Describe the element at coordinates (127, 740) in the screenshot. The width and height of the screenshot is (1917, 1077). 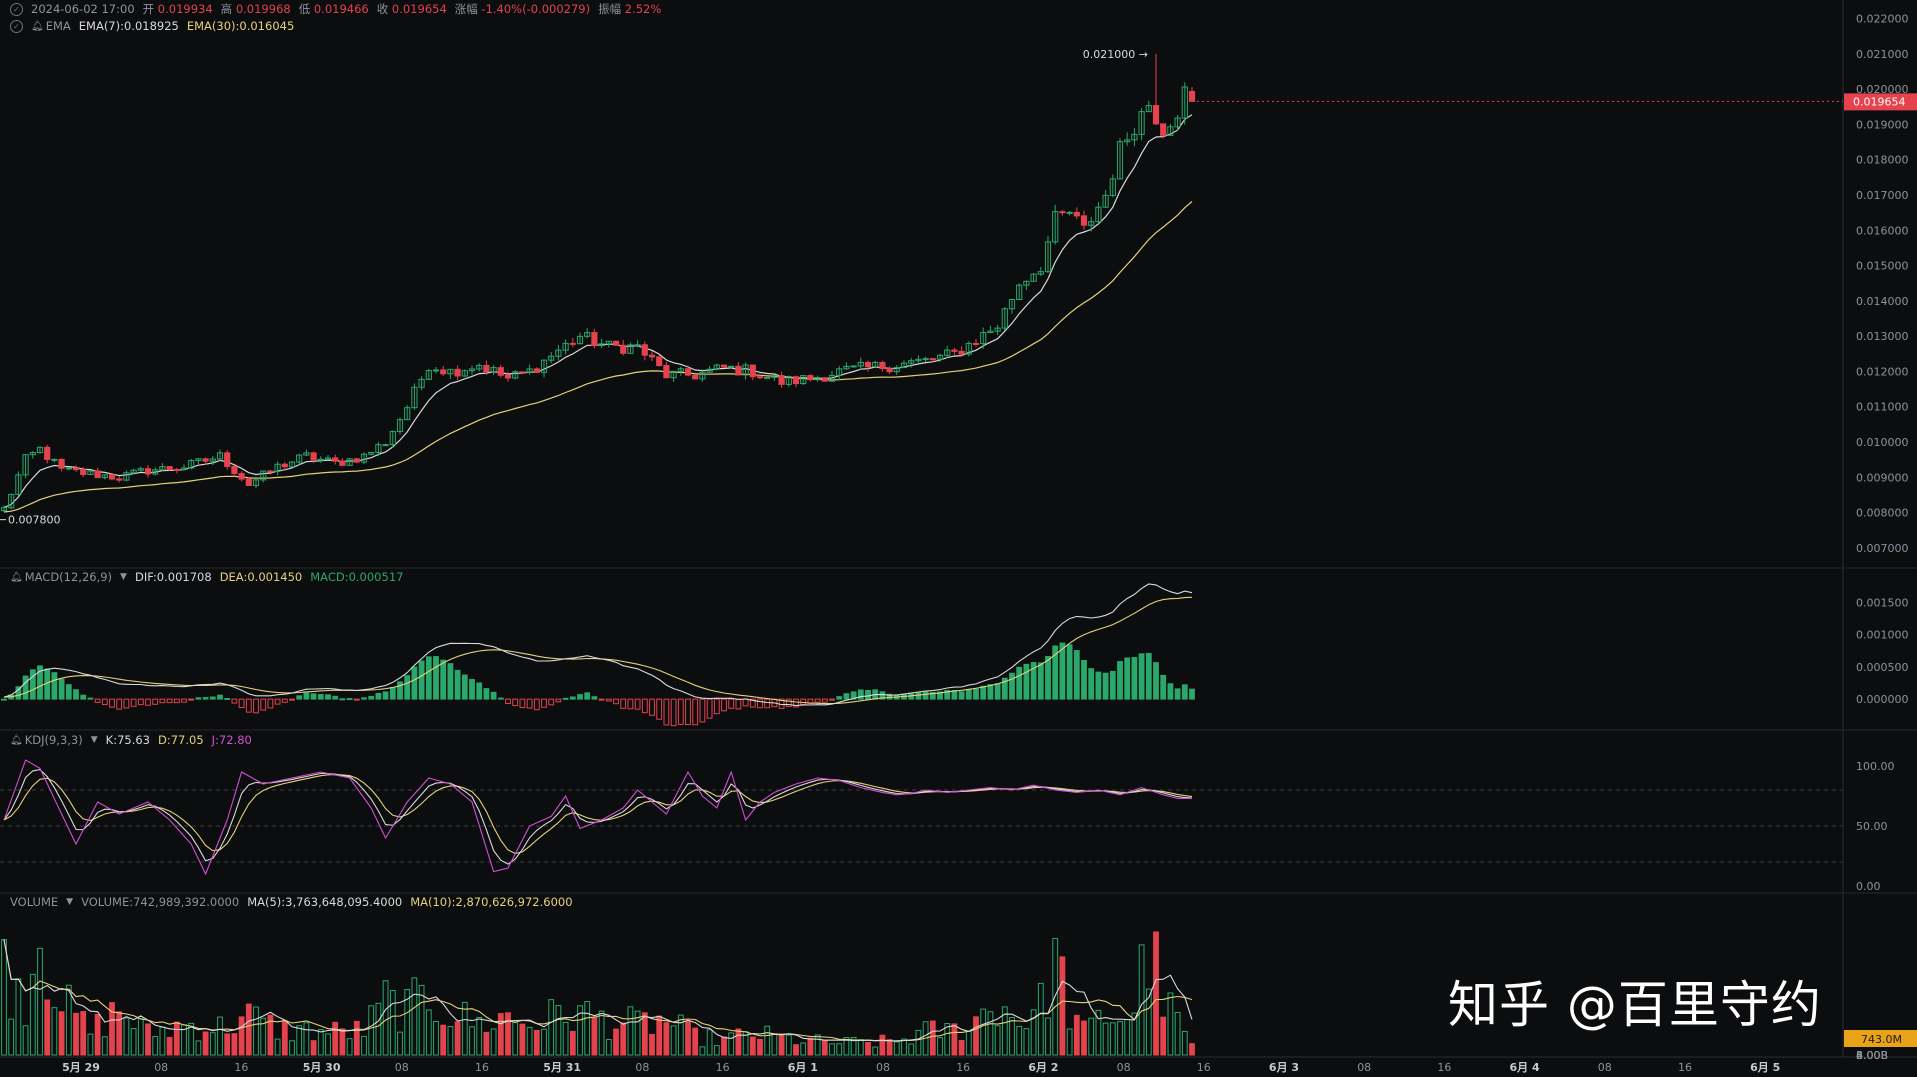
I see `kdj-k: K:75.63` at that location.